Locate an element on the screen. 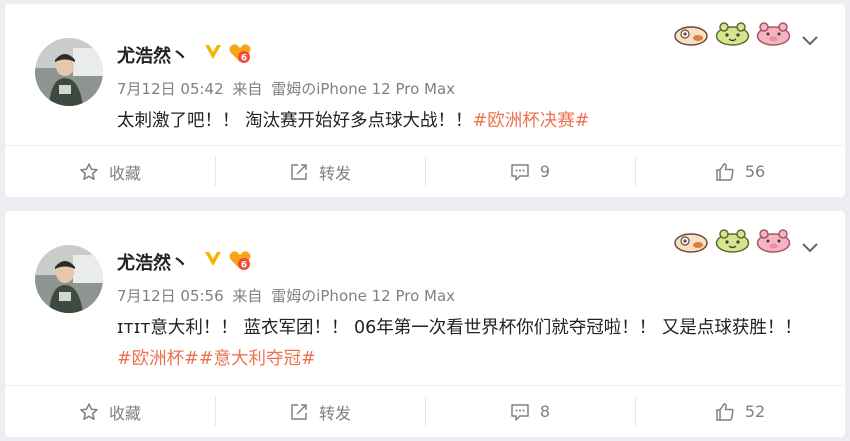 The height and width of the screenshot is (441, 850). hashtag-link: #欧洲杯# is located at coordinates (158, 359).